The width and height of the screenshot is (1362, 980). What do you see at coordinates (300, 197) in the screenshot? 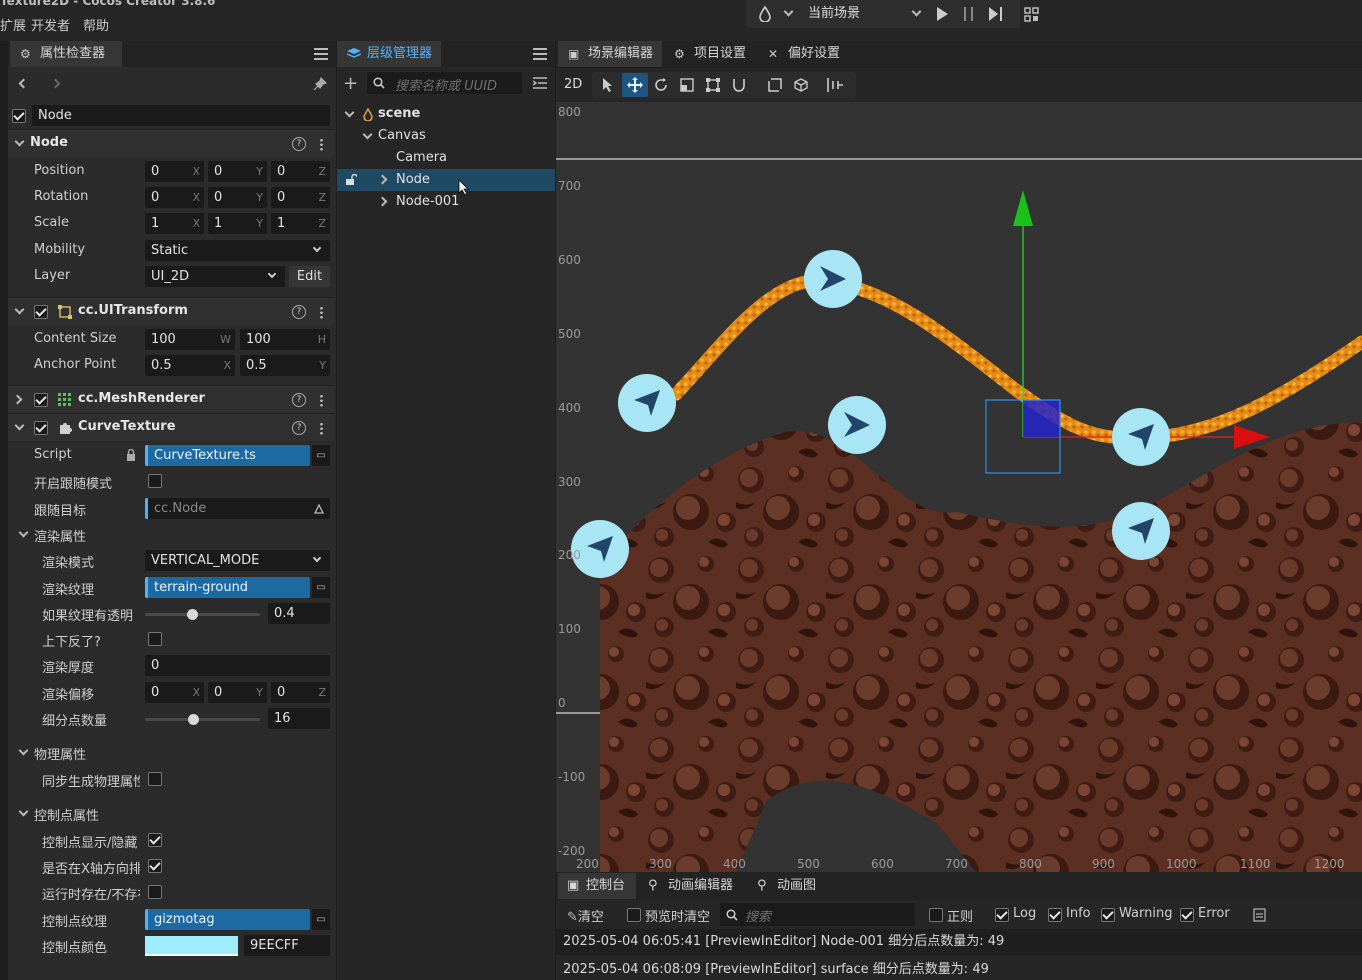
I see `rotation-z-input: 0Z` at bounding box center [300, 197].